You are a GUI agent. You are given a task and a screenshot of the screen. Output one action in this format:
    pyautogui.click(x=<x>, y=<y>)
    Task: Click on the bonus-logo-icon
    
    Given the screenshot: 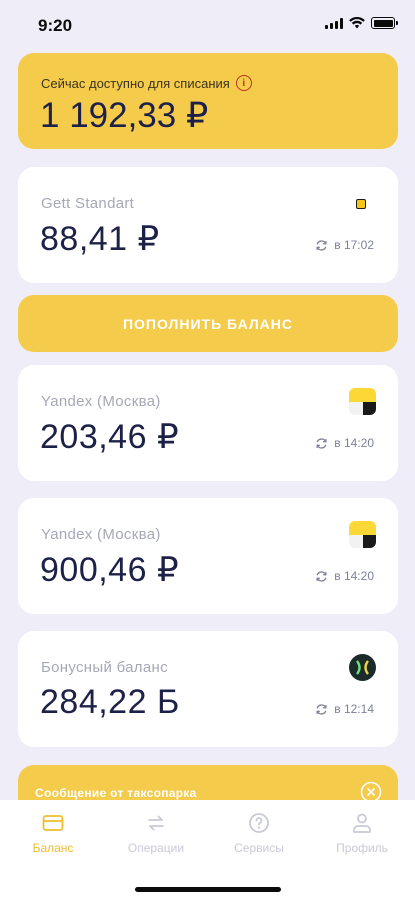 What is the action you would take?
    pyautogui.click(x=362, y=667)
    